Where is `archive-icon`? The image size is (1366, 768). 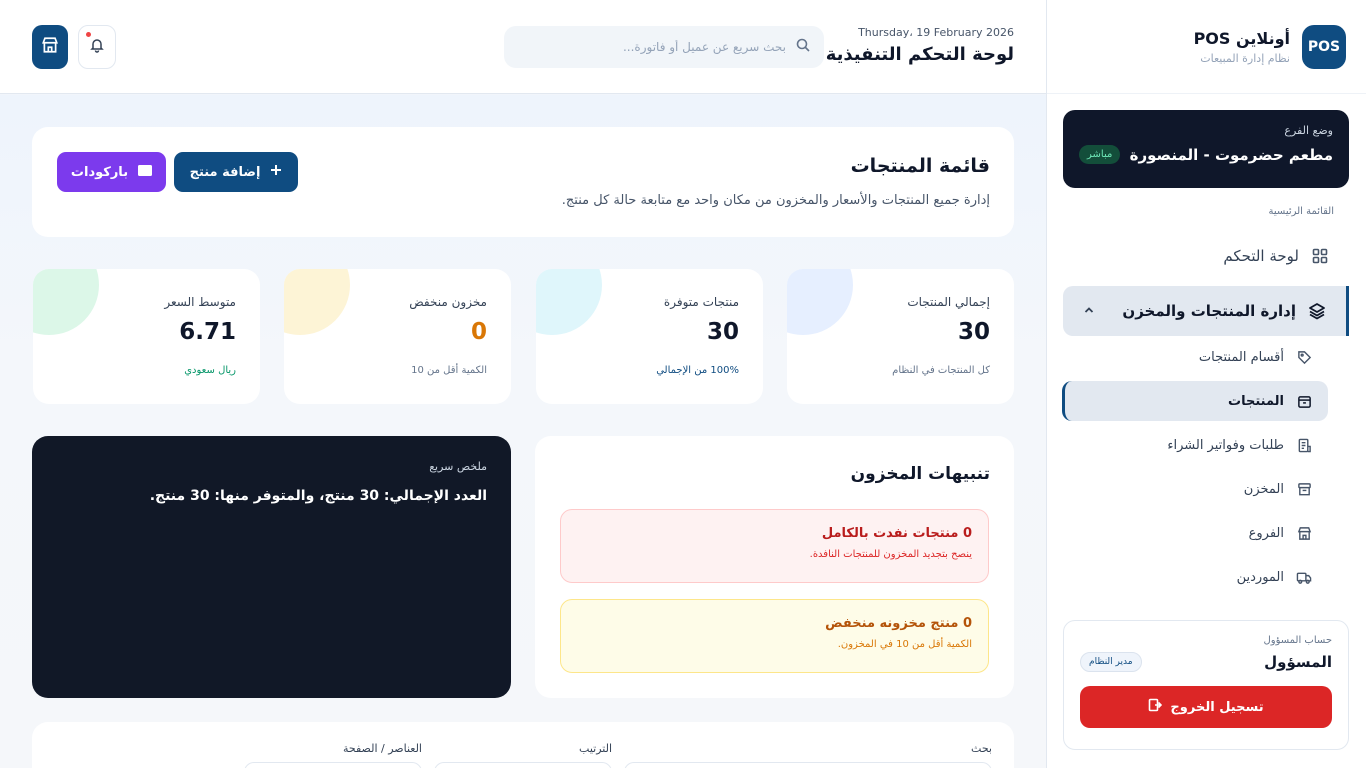
archive-icon is located at coordinates (1304, 489).